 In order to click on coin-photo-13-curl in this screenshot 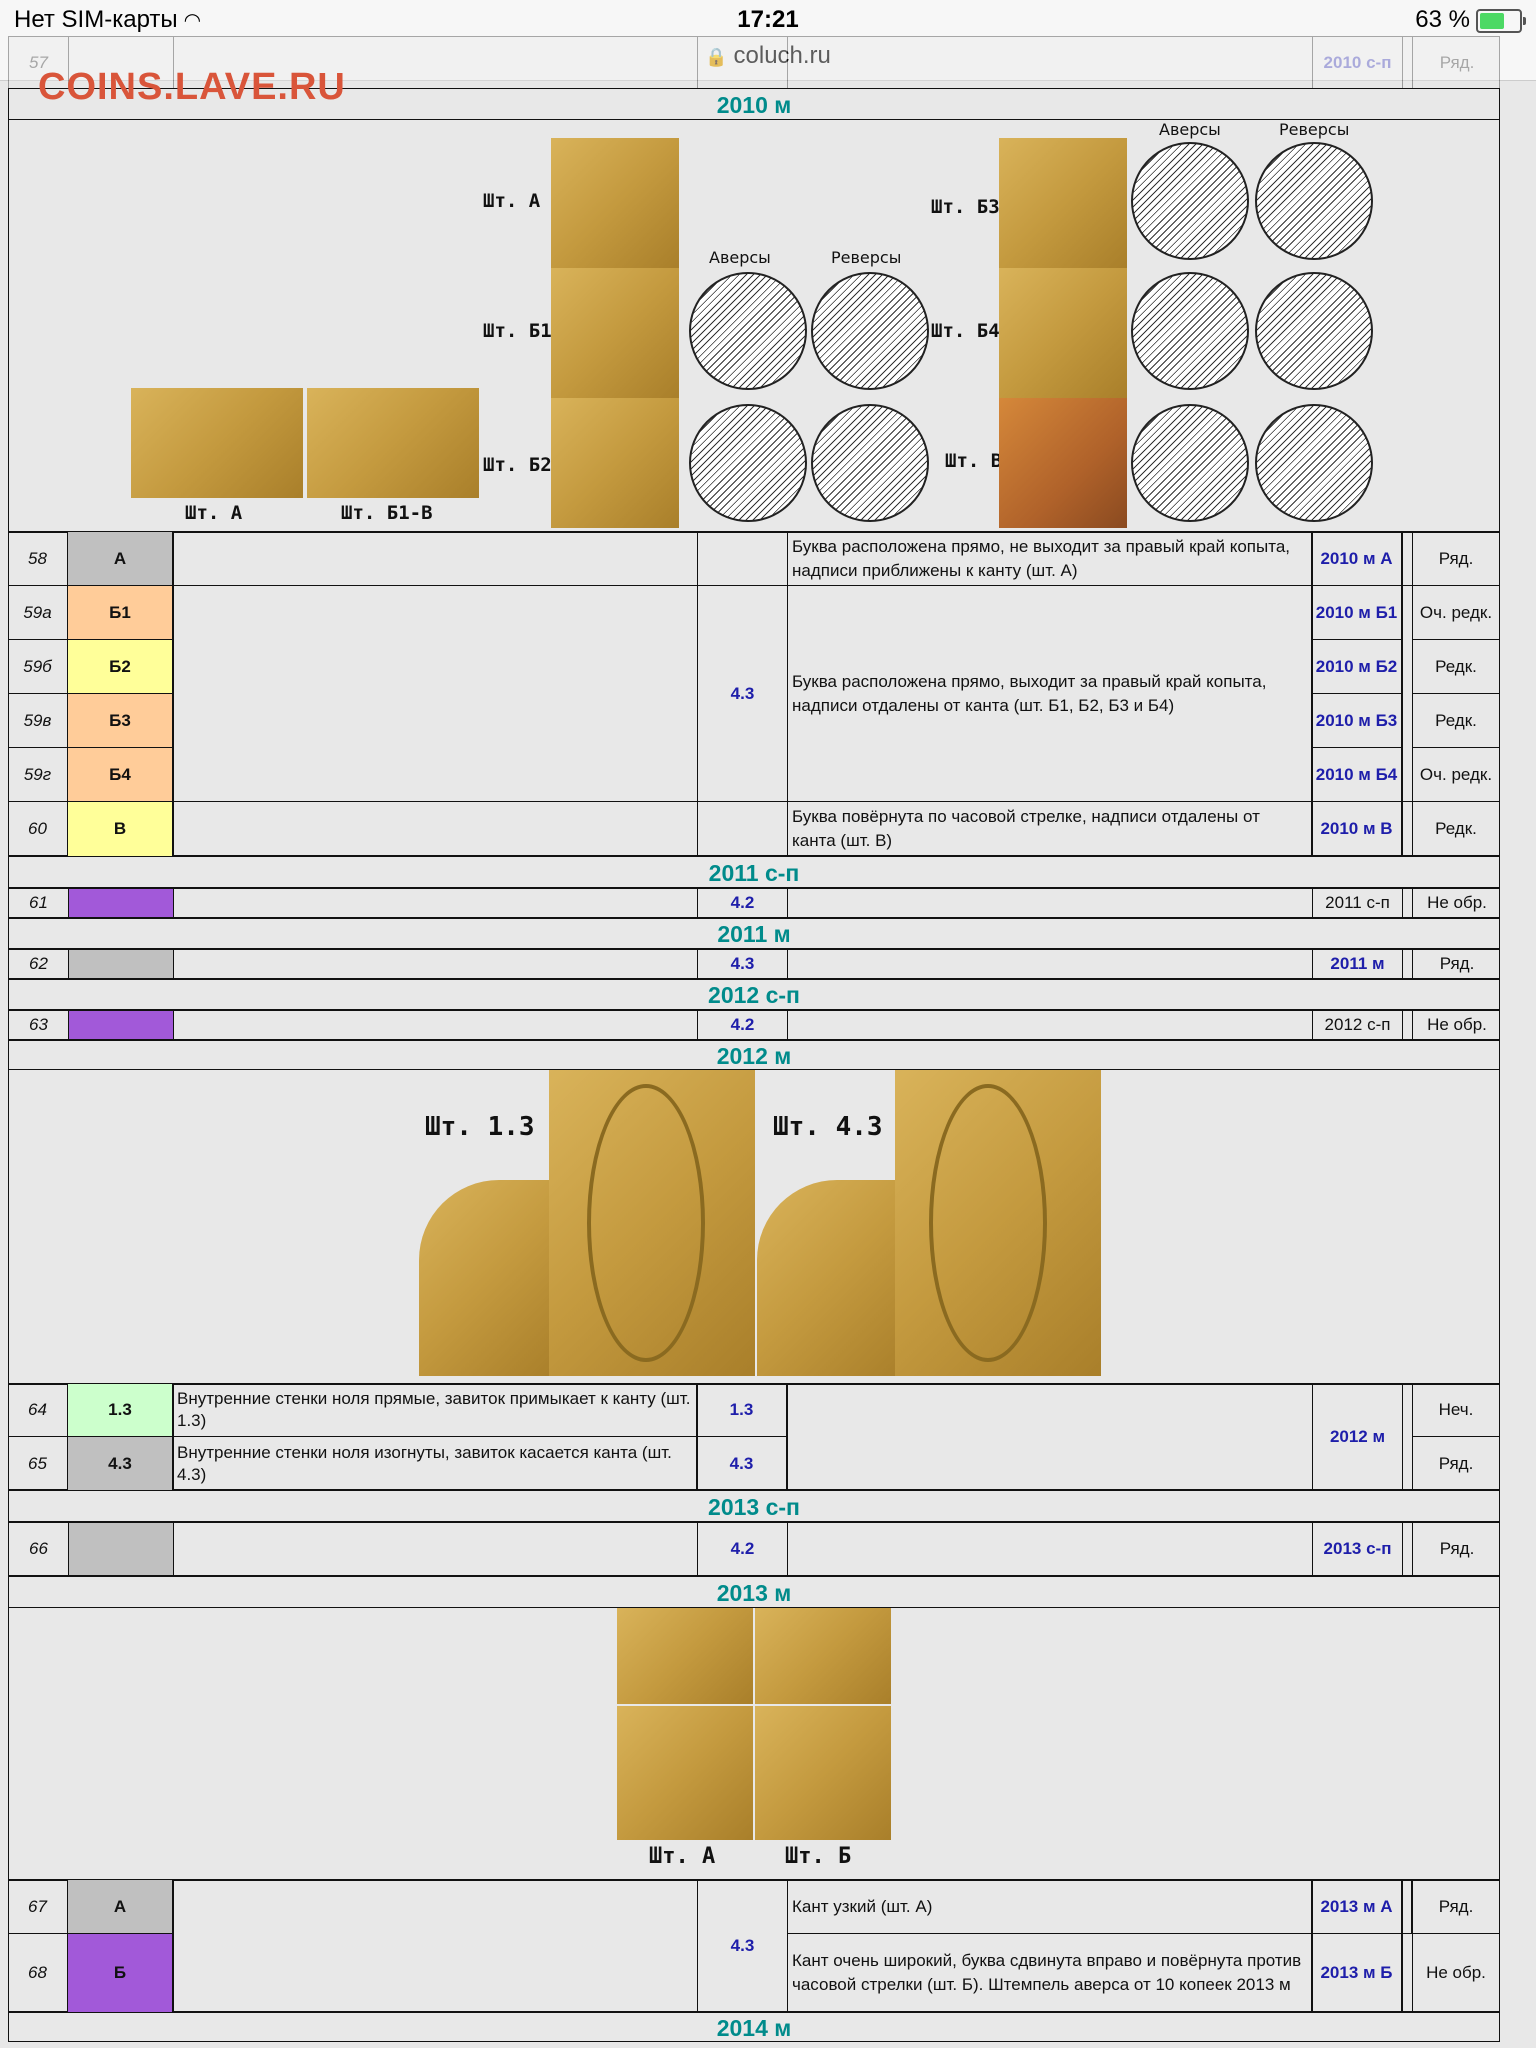, I will do `click(487, 1278)`.